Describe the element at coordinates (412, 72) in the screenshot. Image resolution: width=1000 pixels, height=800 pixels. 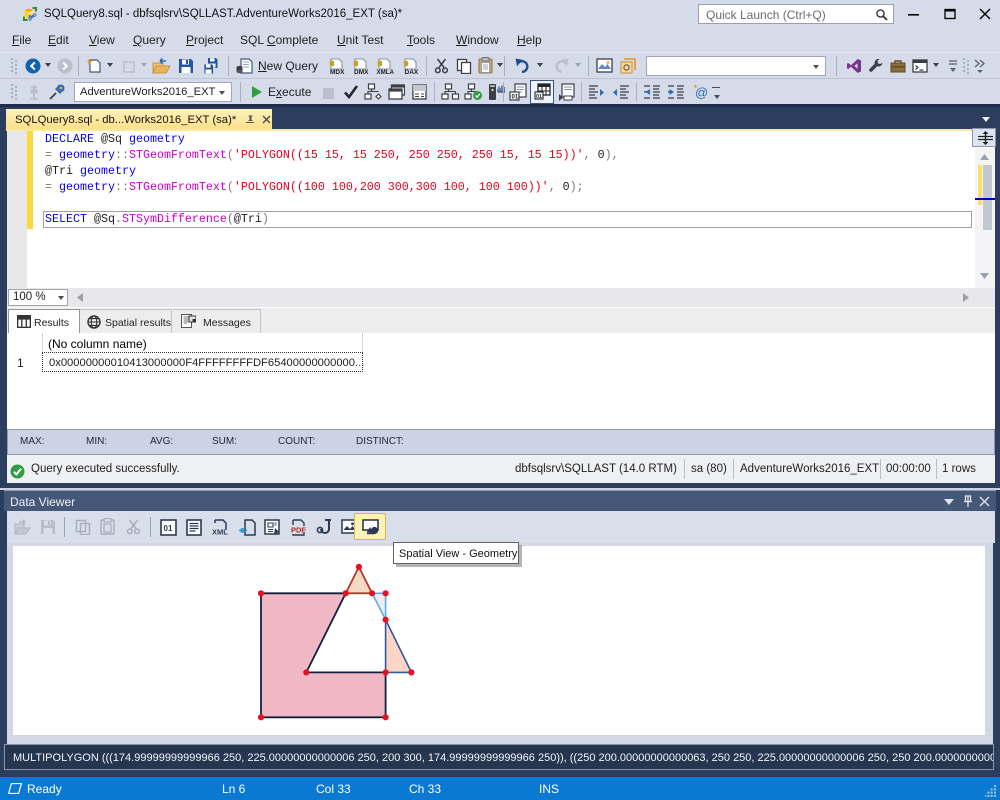
I see `svg-text: DAX` at that location.